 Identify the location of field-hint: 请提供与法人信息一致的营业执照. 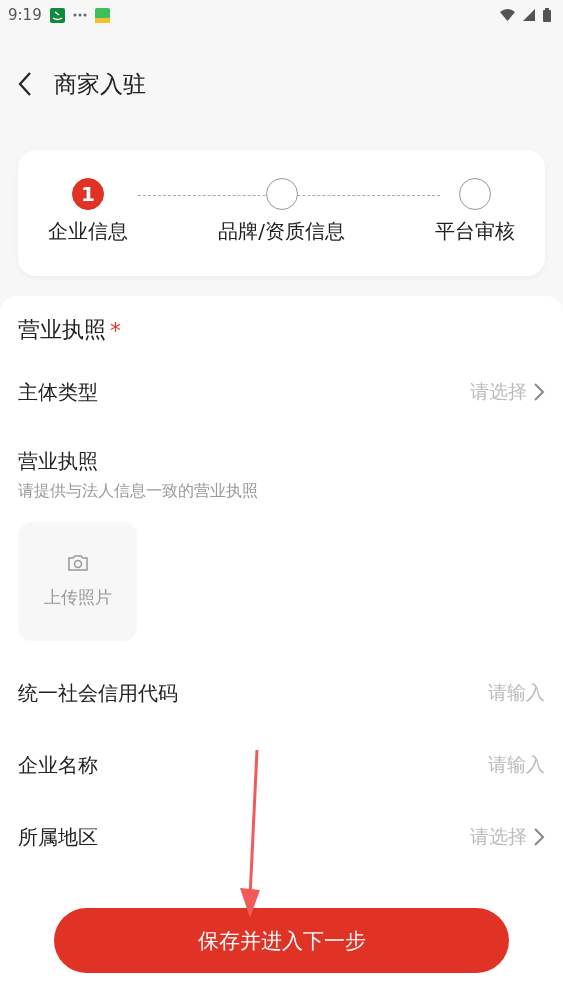
(138, 491).